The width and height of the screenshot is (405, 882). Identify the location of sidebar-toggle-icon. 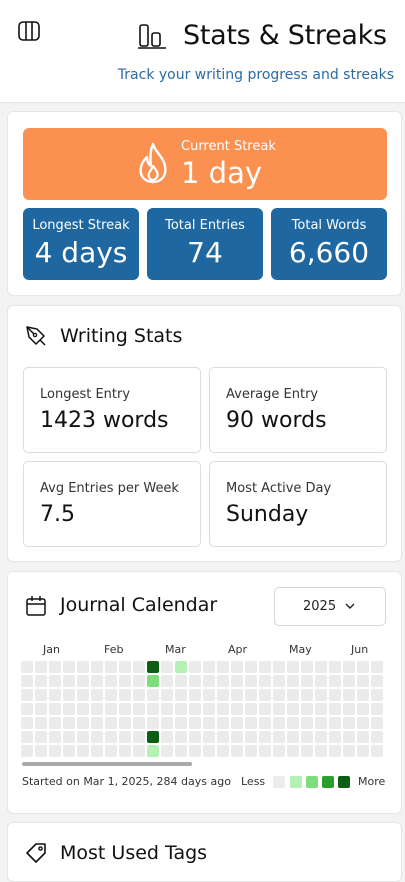
(29, 31).